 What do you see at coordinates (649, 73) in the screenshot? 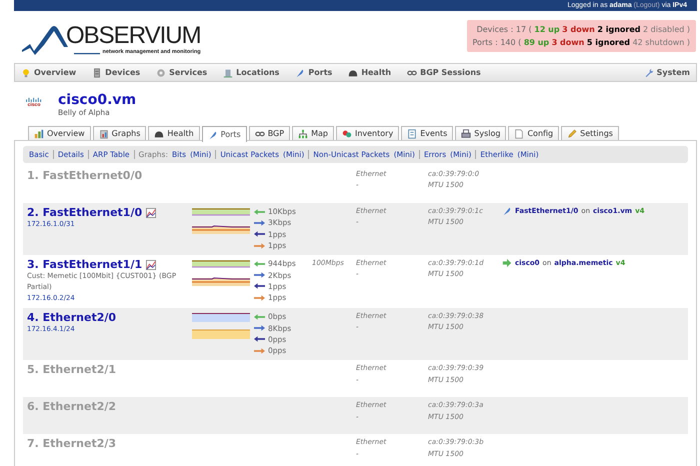
I see `wrench-icon` at bounding box center [649, 73].